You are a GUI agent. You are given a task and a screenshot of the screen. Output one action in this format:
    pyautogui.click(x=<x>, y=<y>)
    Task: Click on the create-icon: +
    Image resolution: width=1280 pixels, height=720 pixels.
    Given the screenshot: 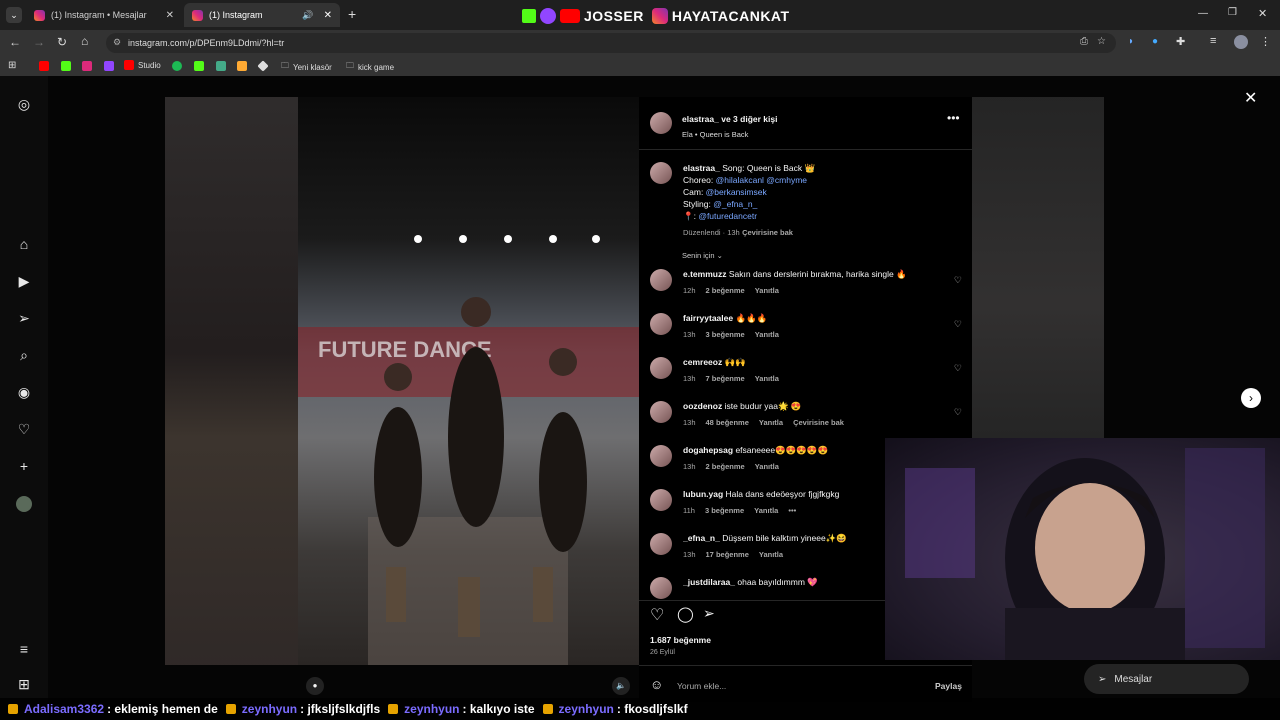 What is the action you would take?
    pyautogui.click(x=24, y=466)
    